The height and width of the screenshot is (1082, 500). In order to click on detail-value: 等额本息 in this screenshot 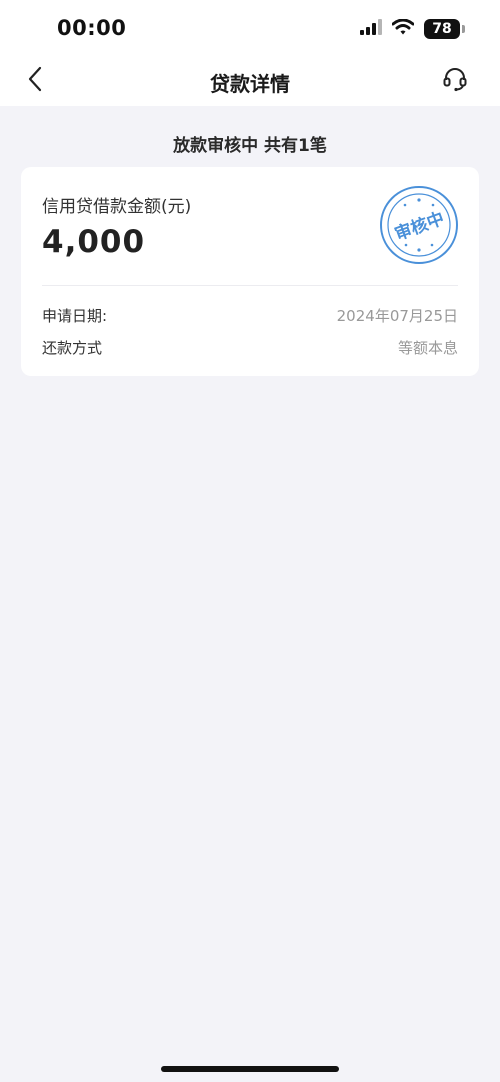, I will do `click(427, 347)`.